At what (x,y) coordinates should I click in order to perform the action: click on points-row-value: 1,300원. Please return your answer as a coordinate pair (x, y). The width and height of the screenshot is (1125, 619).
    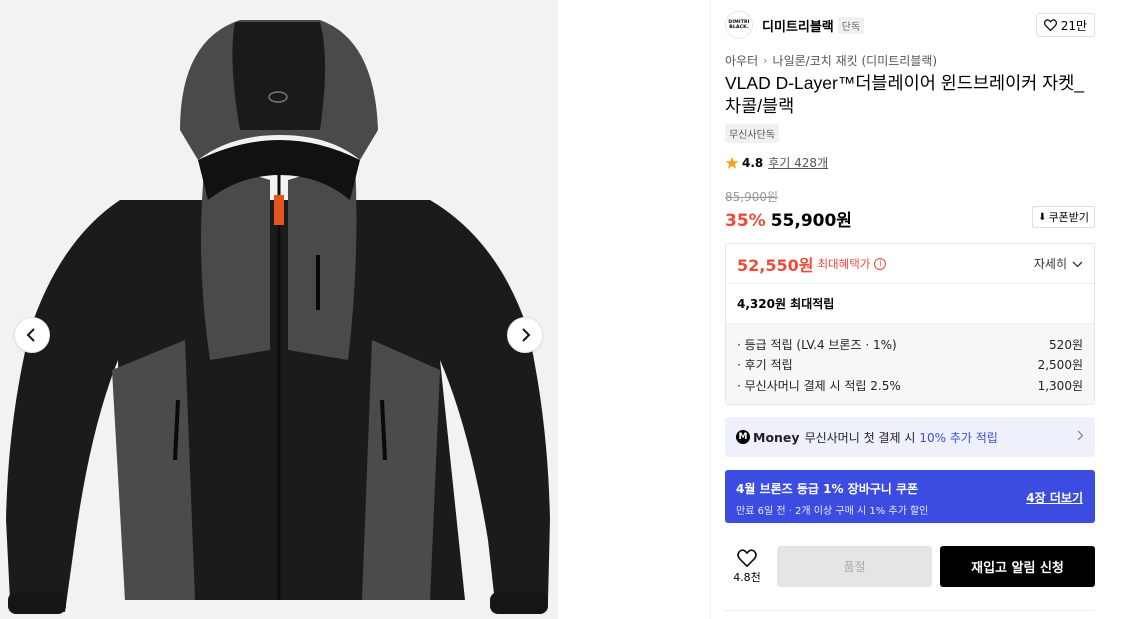
    Looking at the image, I should click on (1060, 385).